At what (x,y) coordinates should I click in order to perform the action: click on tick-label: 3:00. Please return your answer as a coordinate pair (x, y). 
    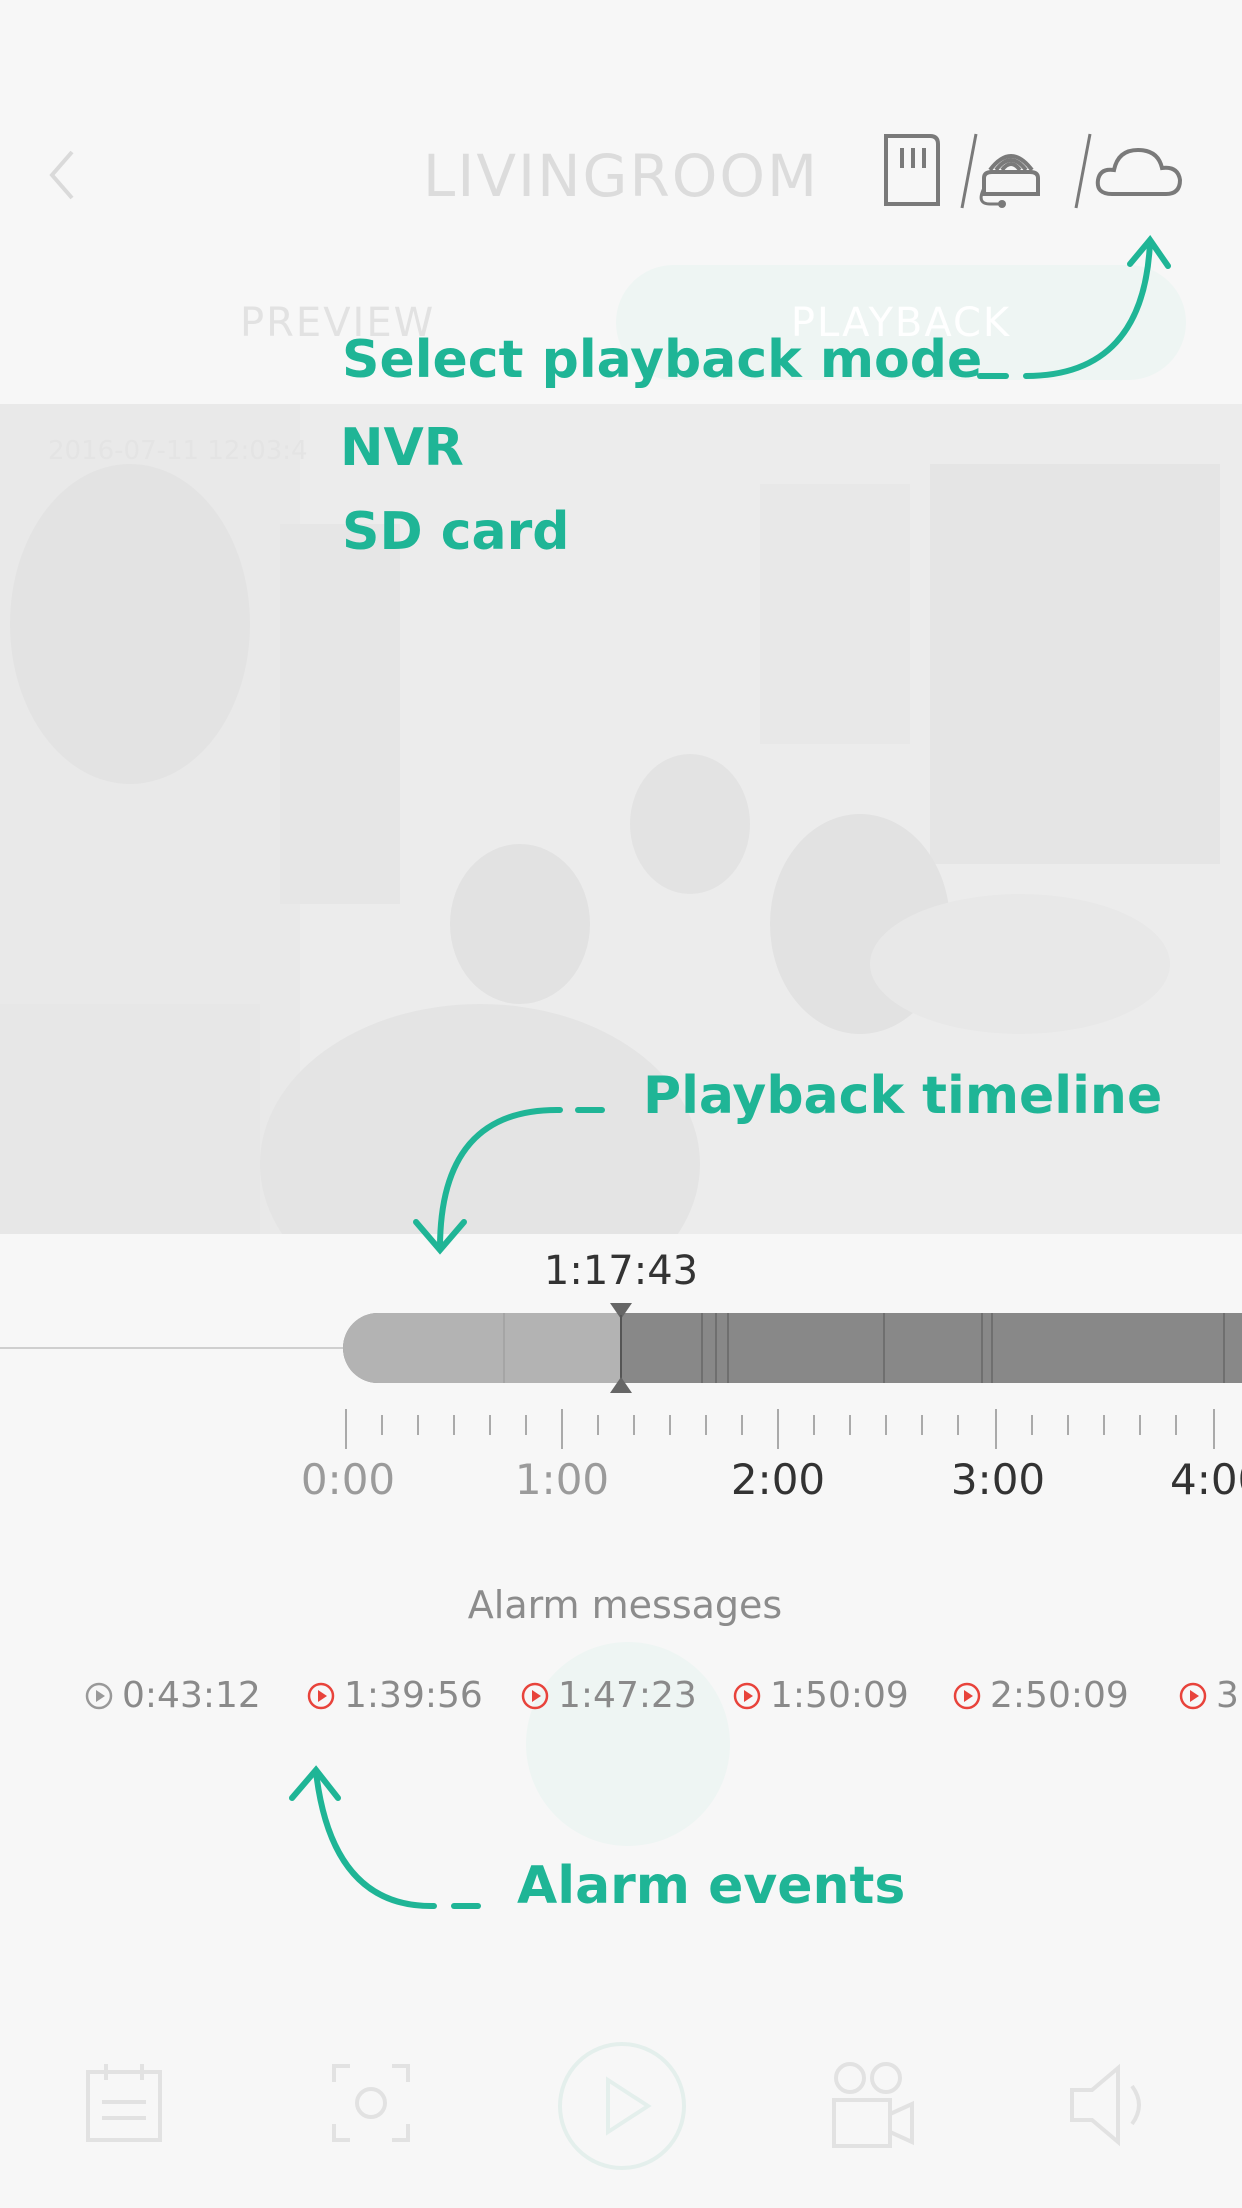
    Looking at the image, I should click on (998, 1479).